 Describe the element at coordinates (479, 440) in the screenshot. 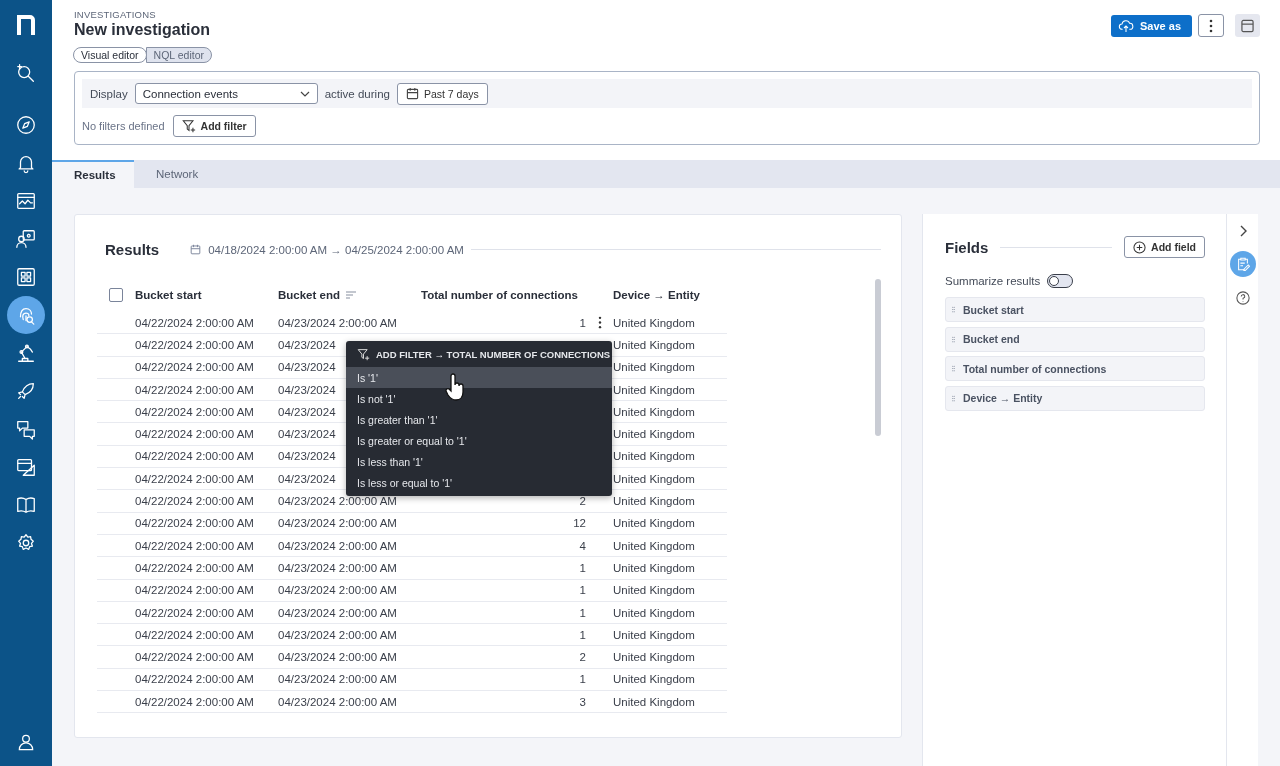

I see `menu-item: Is greater or equal to '1'` at that location.